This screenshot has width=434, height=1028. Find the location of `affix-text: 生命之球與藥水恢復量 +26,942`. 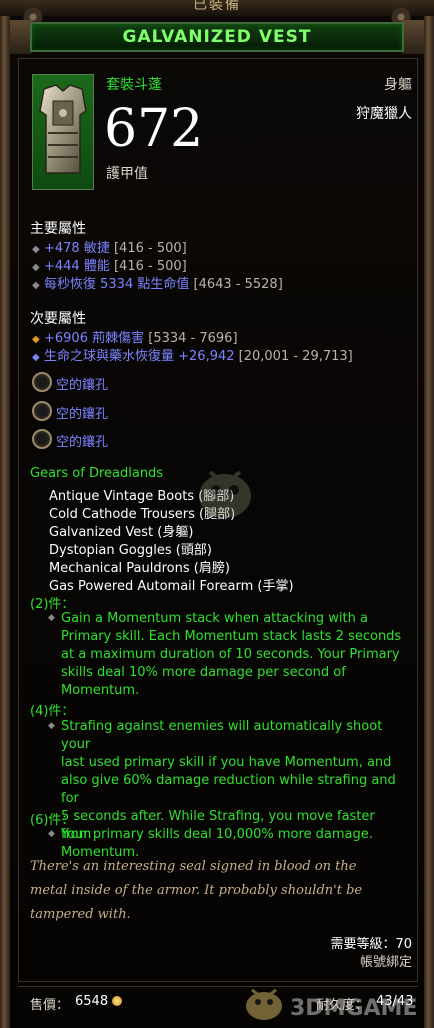

affix-text: 生命之球與藥水恢復量 +26,942 is located at coordinates (139, 356).